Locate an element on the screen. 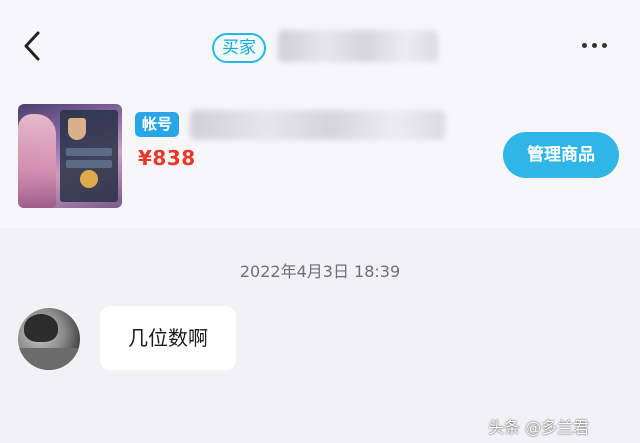 This screenshot has height=443, width=640. watermark: 头条 @多兰君 is located at coordinates (539, 427).